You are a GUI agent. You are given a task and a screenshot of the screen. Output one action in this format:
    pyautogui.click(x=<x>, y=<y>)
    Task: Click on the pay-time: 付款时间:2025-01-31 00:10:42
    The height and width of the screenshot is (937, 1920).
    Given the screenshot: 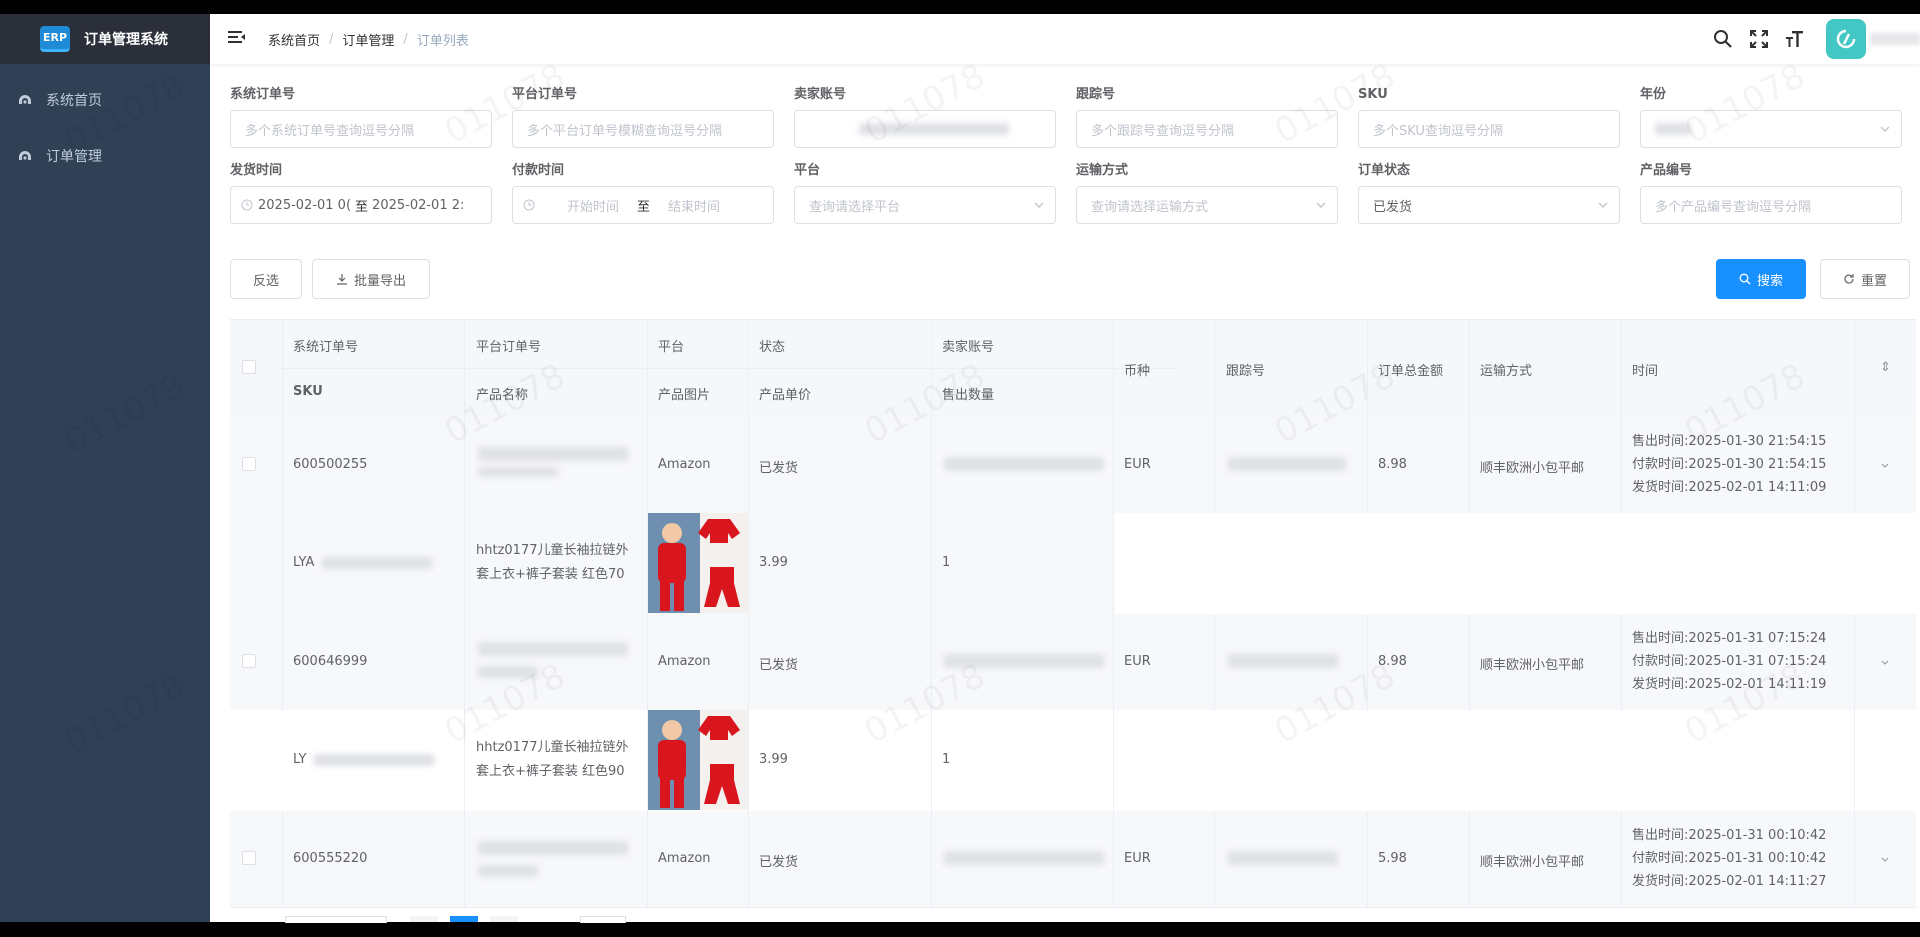 What is the action you would take?
    pyautogui.click(x=1729, y=858)
    